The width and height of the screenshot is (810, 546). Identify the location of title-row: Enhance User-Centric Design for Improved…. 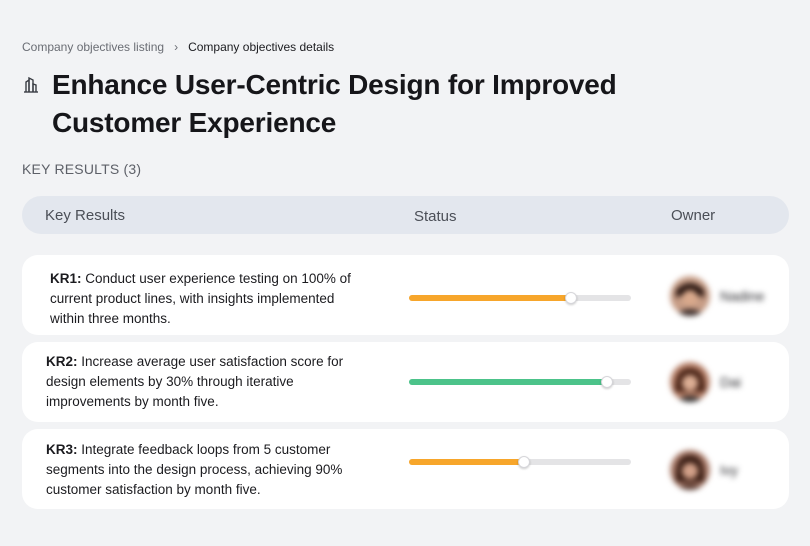
(337, 104).